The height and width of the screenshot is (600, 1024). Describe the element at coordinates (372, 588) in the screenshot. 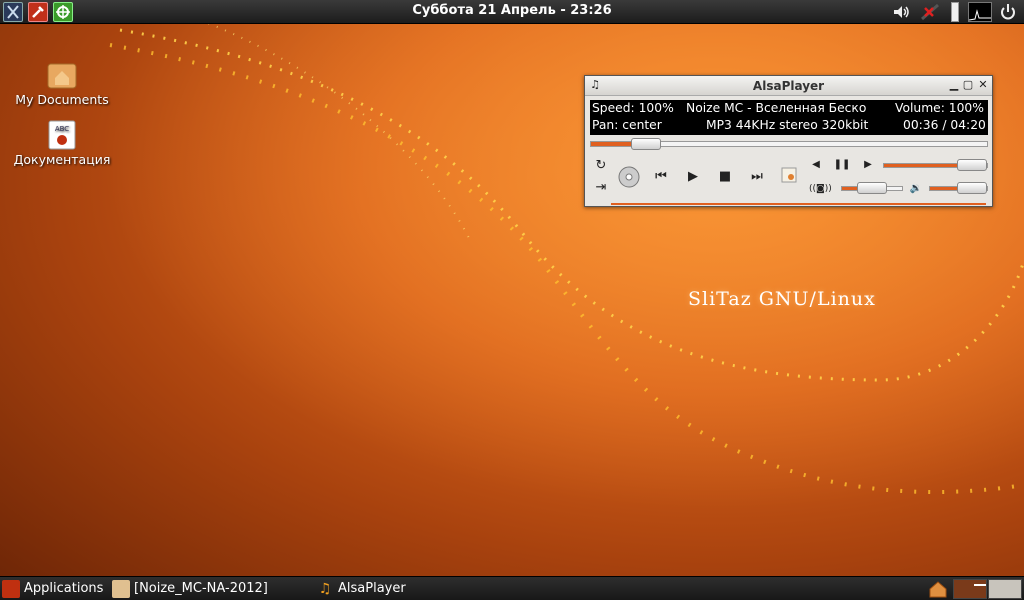

I see `taskbar-item-label: AlsaPlayer` at that location.